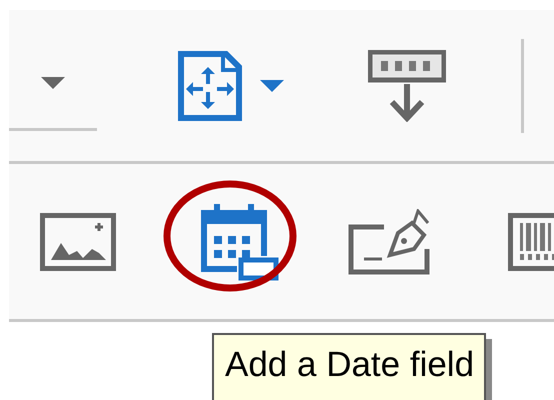 The image size is (554, 400). Describe the element at coordinates (531, 241) in the screenshot. I see `barcode-icon` at that location.